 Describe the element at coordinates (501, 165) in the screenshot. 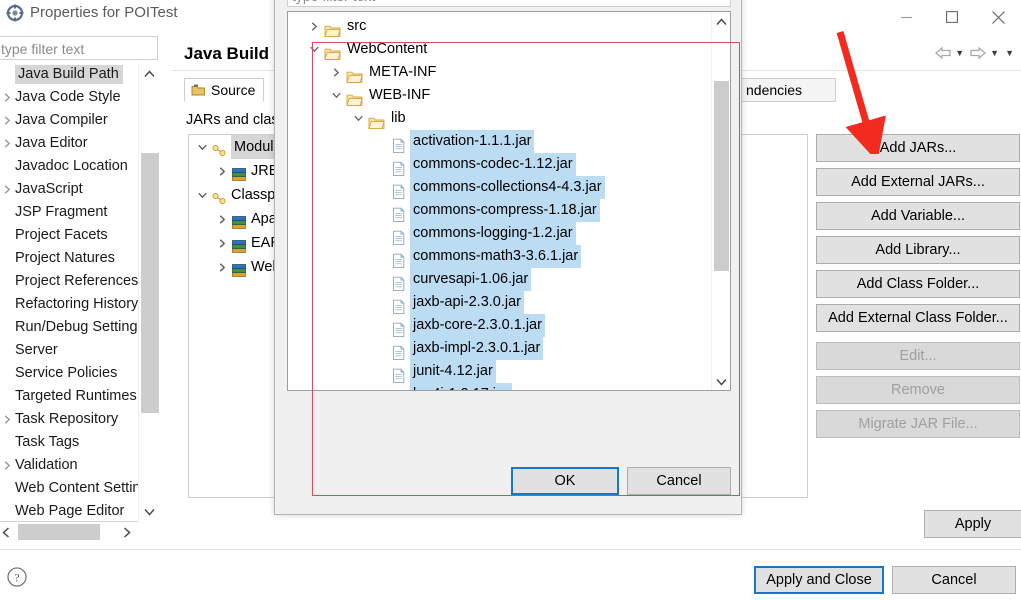

I see `list-item: commons-codec-1.12.jar` at that location.